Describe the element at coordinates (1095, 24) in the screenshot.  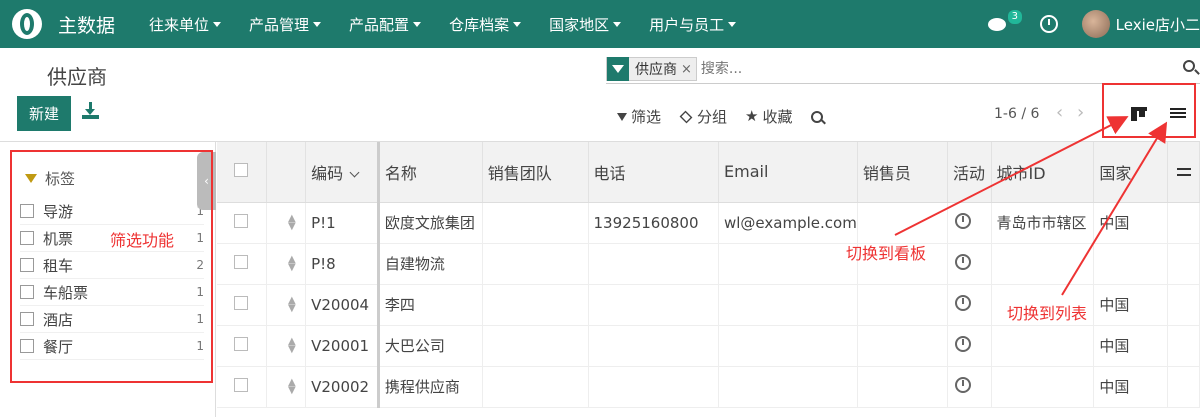
I see `avatar` at that location.